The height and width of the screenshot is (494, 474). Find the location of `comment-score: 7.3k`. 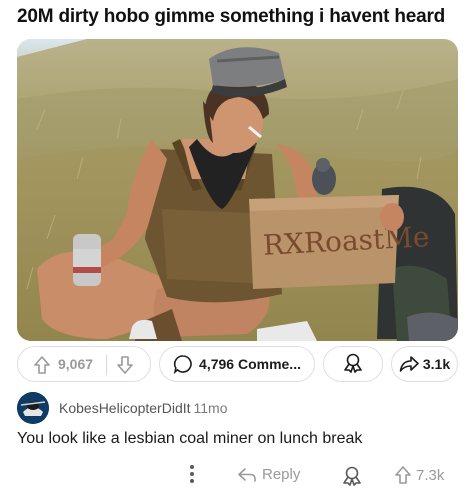

comment-score: 7.3k is located at coordinates (430, 475).